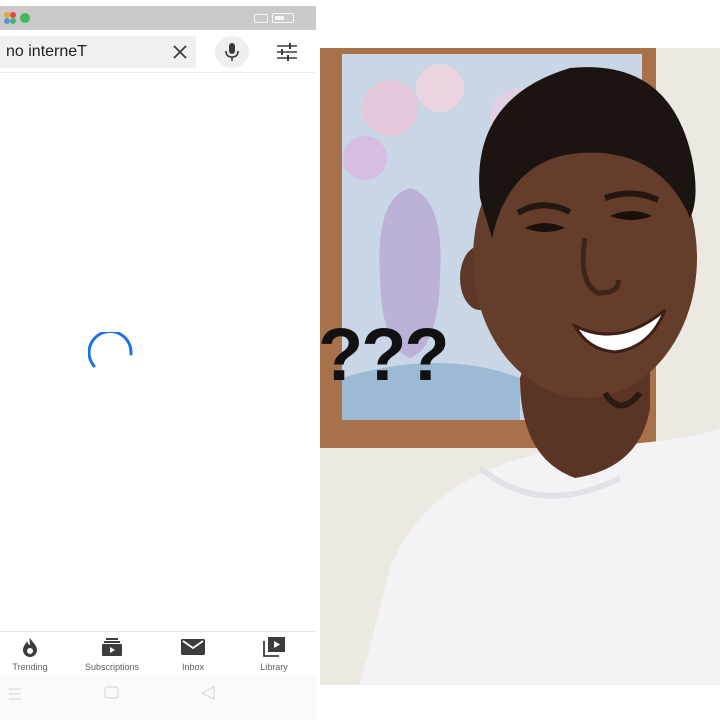 This screenshot has width=720, height=720. I want to click on nav-label-subscriptions: Subscriptions, so click(112, 667).